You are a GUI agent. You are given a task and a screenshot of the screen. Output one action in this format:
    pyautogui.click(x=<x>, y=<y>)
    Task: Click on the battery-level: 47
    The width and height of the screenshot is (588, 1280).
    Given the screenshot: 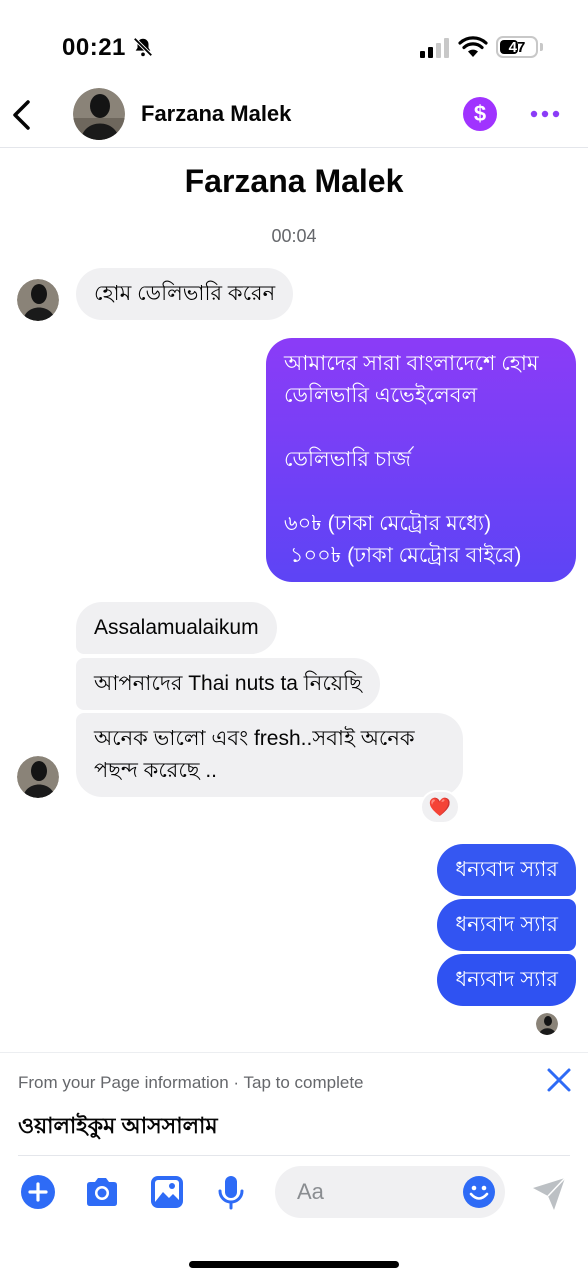 What is the action you would take?
    pyautogui.click(x=517, y=47)
    